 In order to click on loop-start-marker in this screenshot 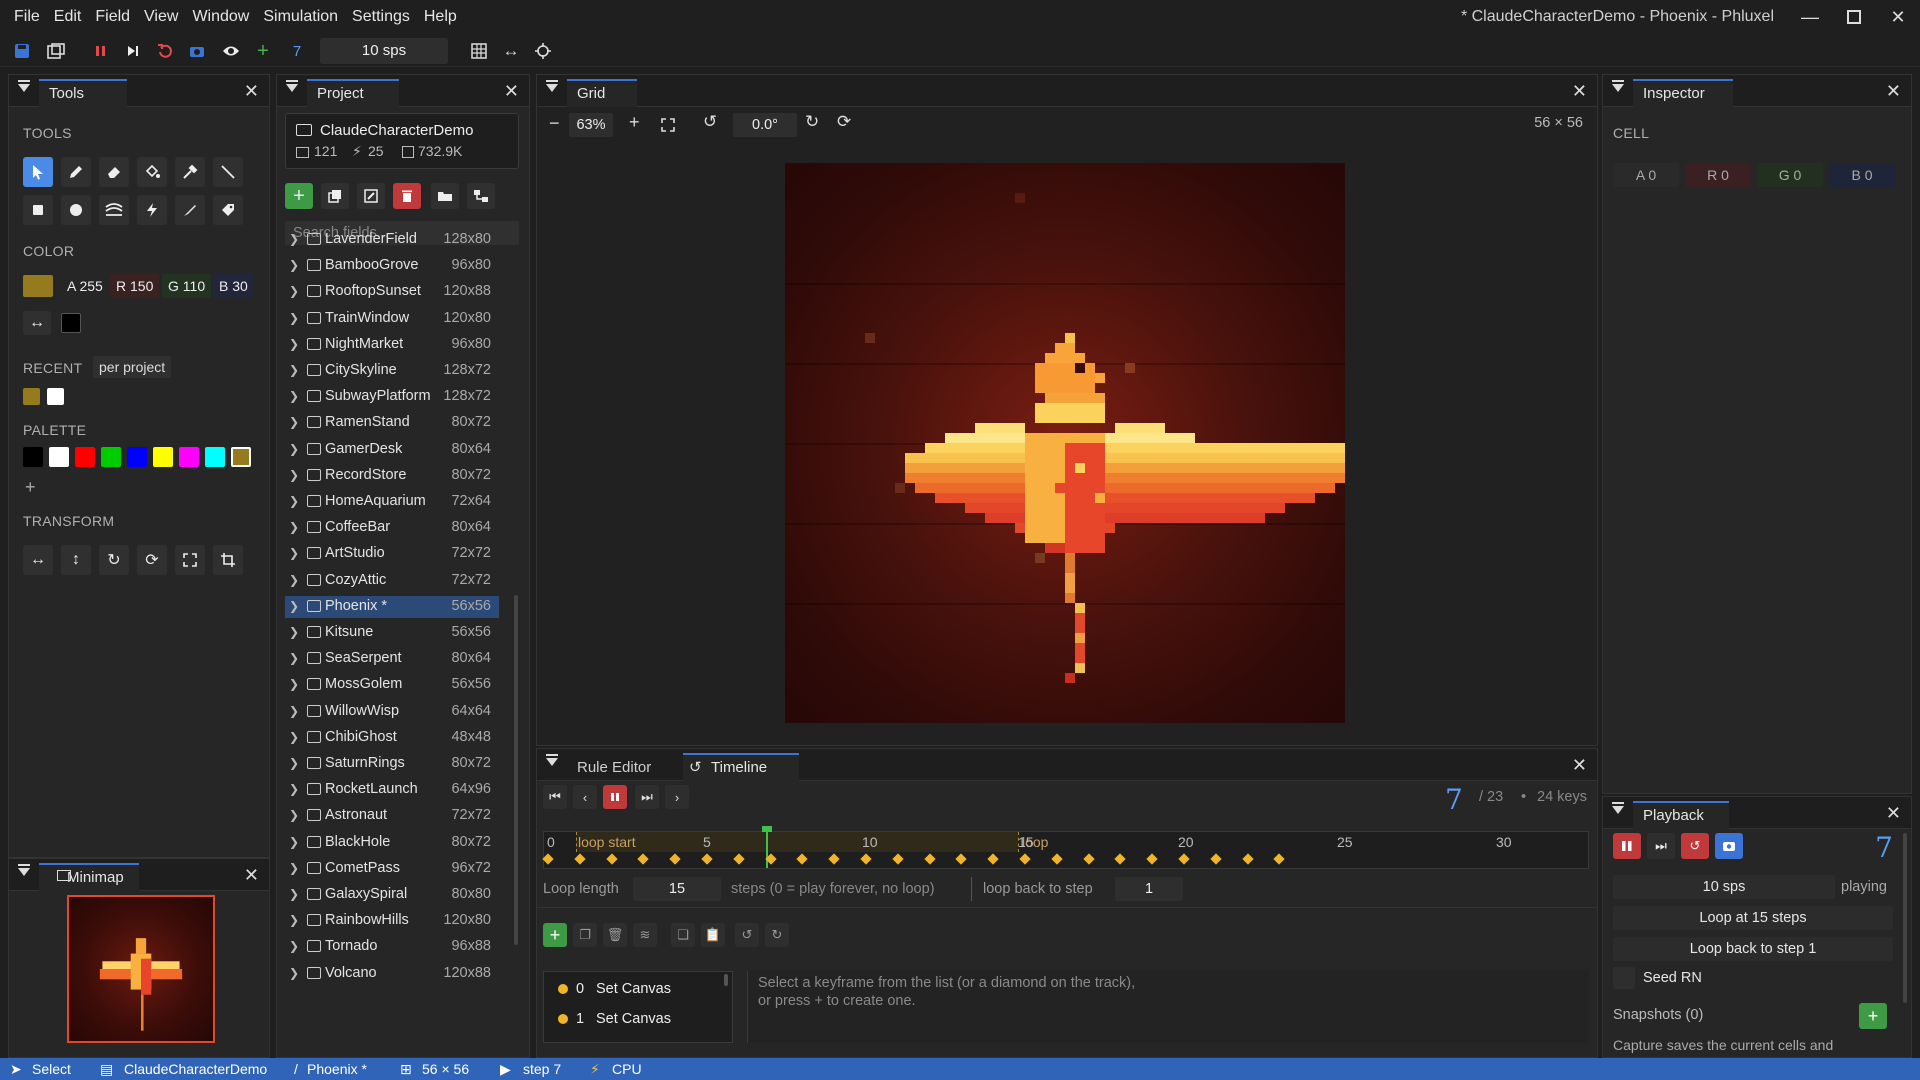, I will do `click(576, 842)`.